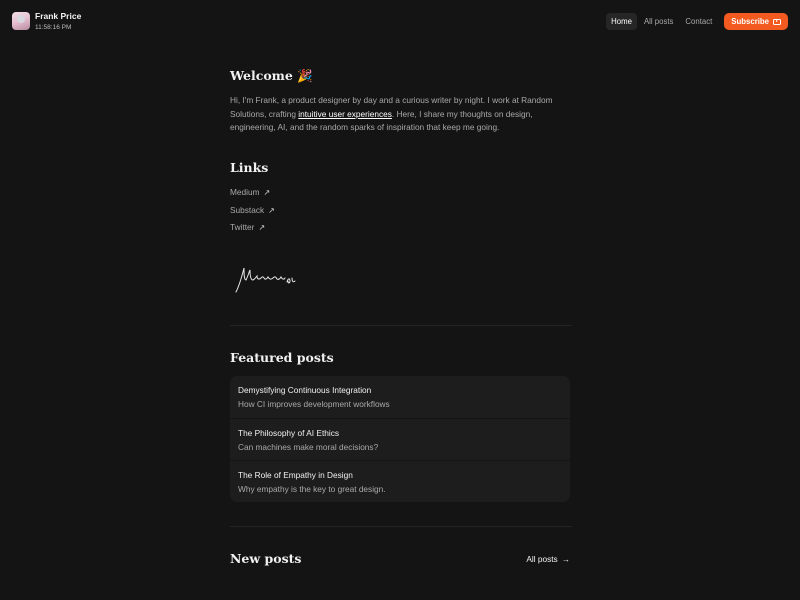 This screenshot has height=600, width=800. I want to click on subscribe-button: Subscribe, so click(756, 21).